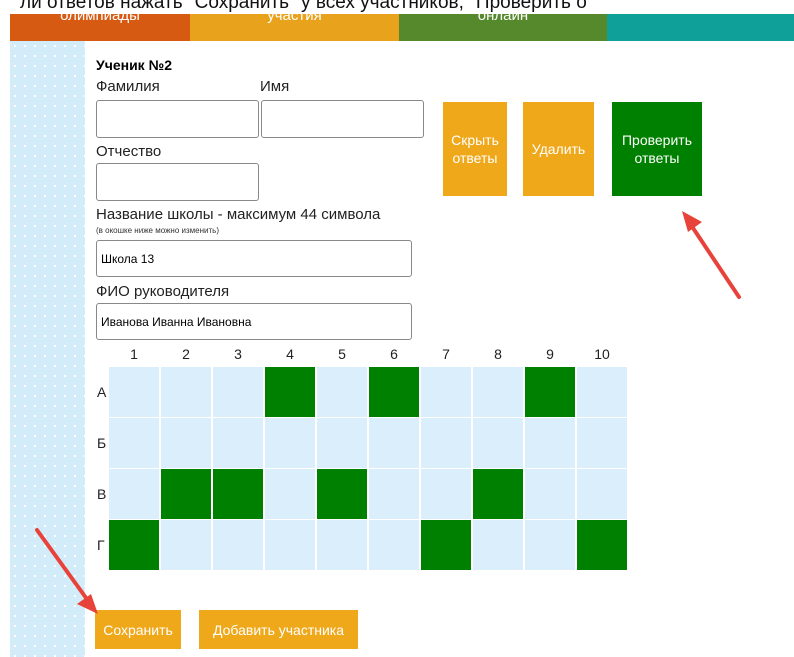 The image size is (794, 657). I want to click on nav-tab-online-label: онлайн, so click(503, 19).